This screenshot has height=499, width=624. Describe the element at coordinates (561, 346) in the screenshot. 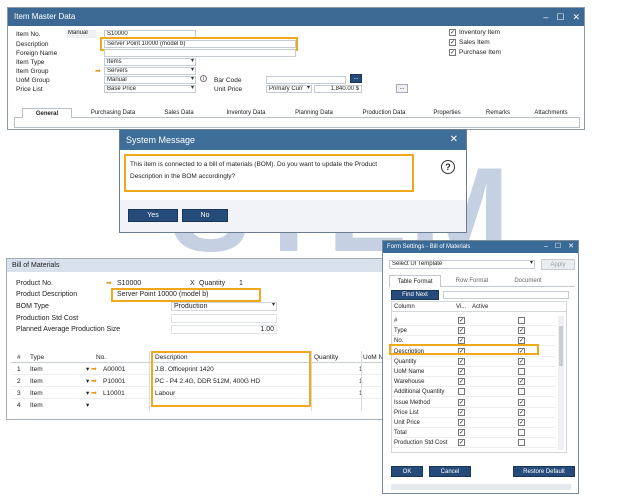

I see `grid-scroll-thumb` at that location.